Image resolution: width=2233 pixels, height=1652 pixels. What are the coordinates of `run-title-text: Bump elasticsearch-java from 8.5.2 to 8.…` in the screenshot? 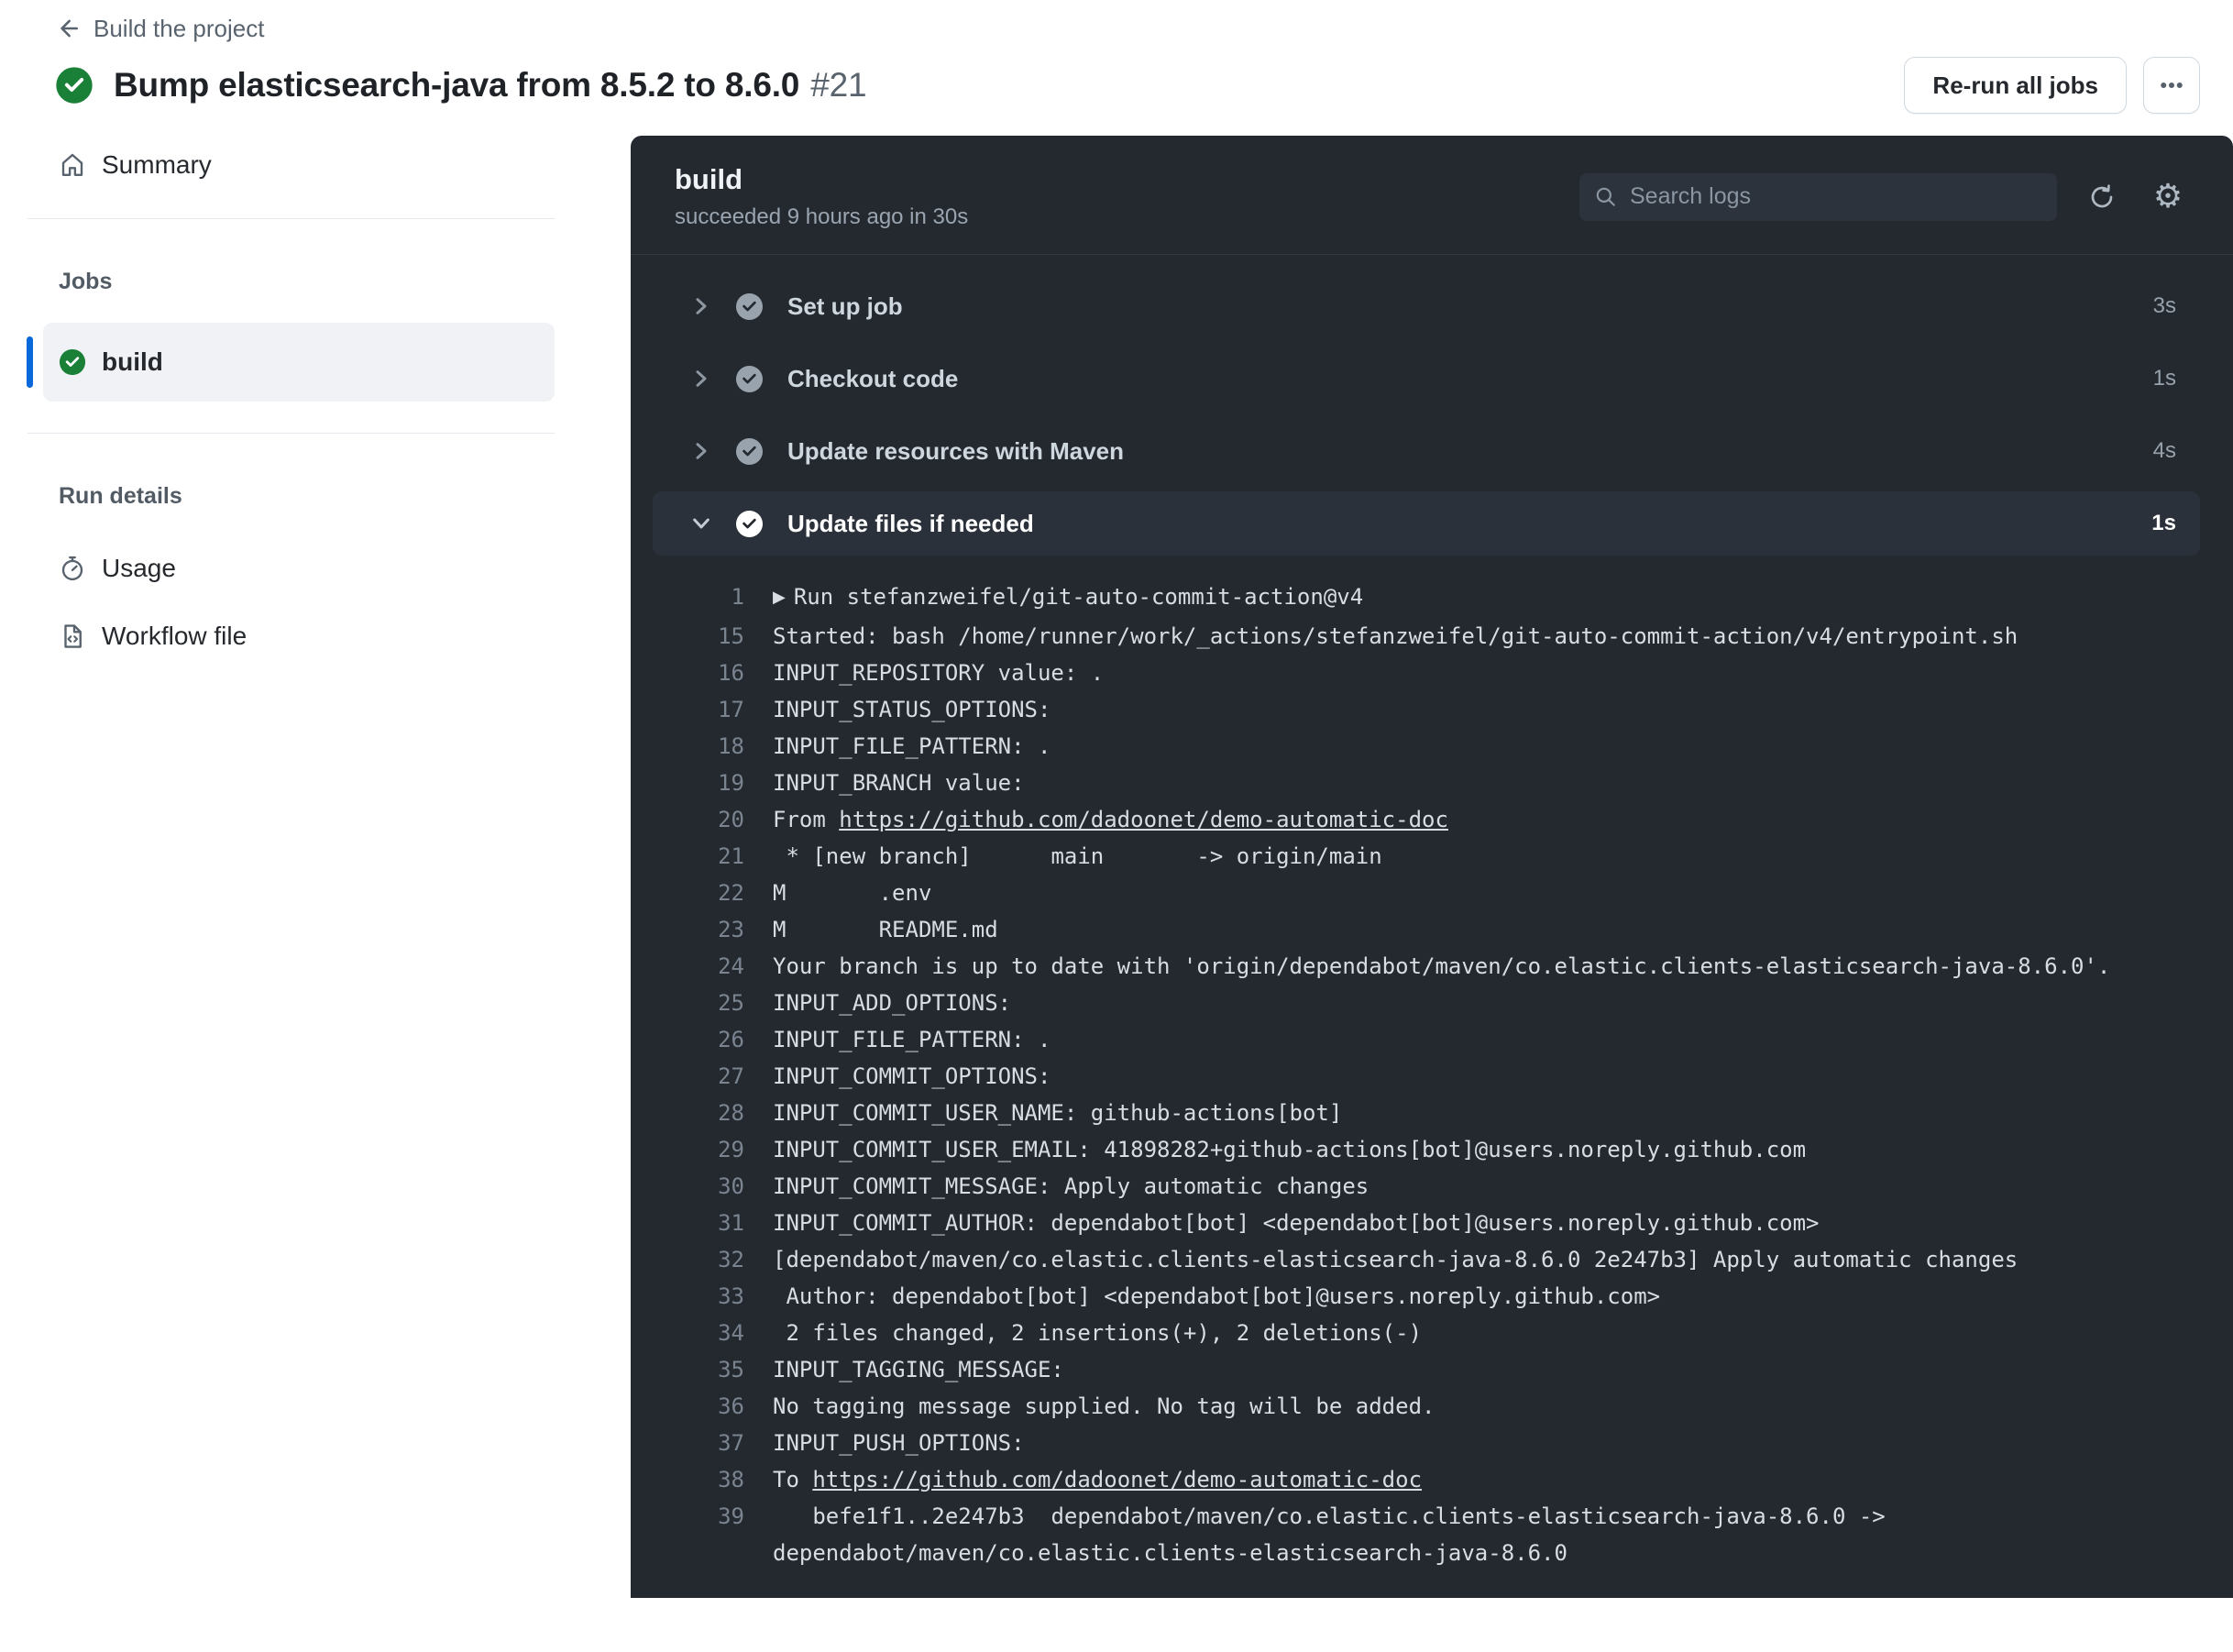 It's located at (457, 85).